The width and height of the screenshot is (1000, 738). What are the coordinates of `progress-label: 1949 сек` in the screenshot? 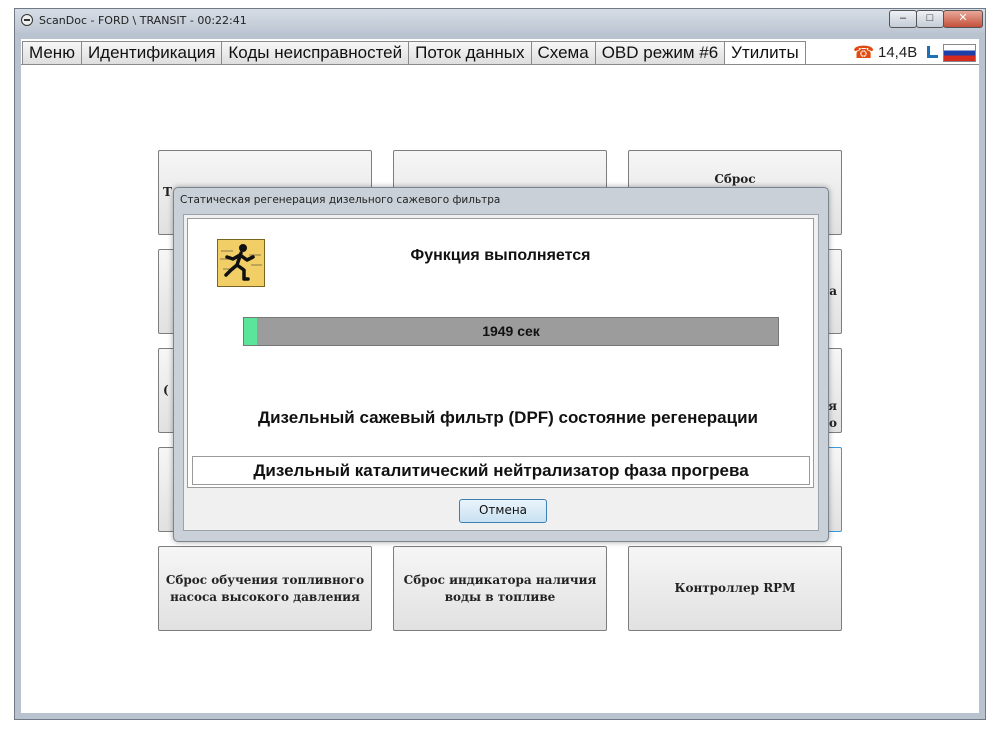 It's located at (511, 331).